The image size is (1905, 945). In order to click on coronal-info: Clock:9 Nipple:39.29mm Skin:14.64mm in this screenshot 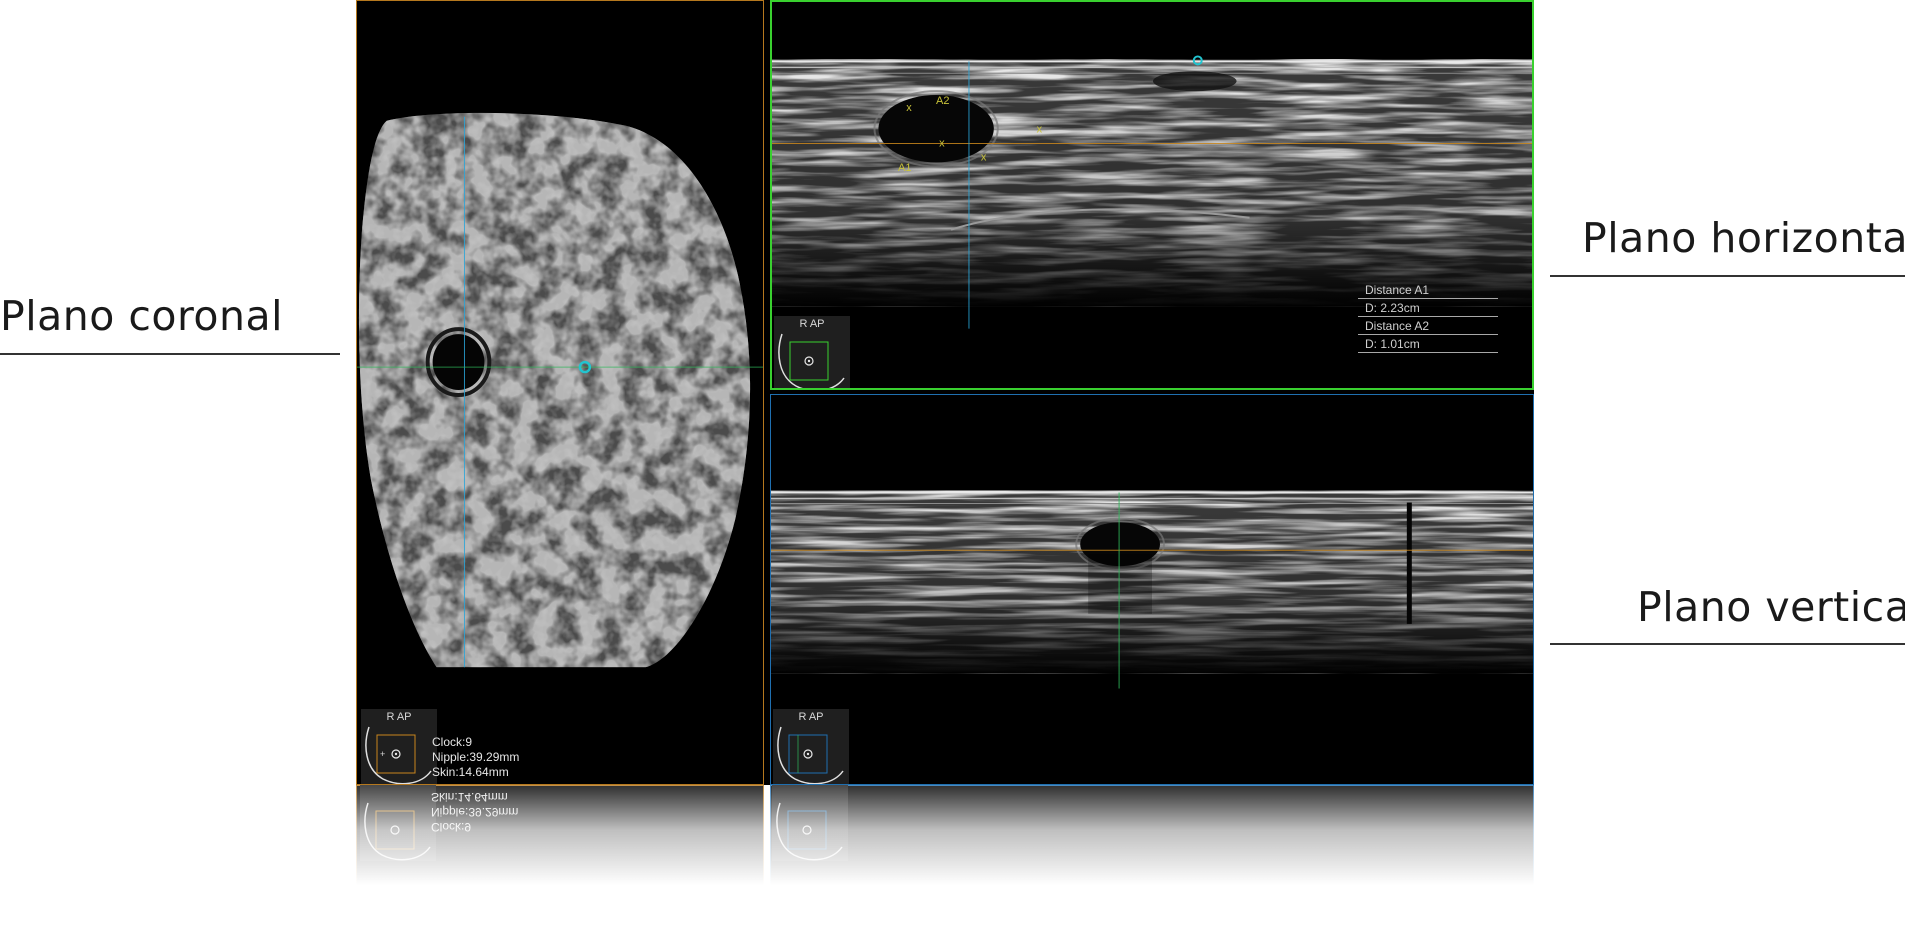, I will do `click(476, 757)`.